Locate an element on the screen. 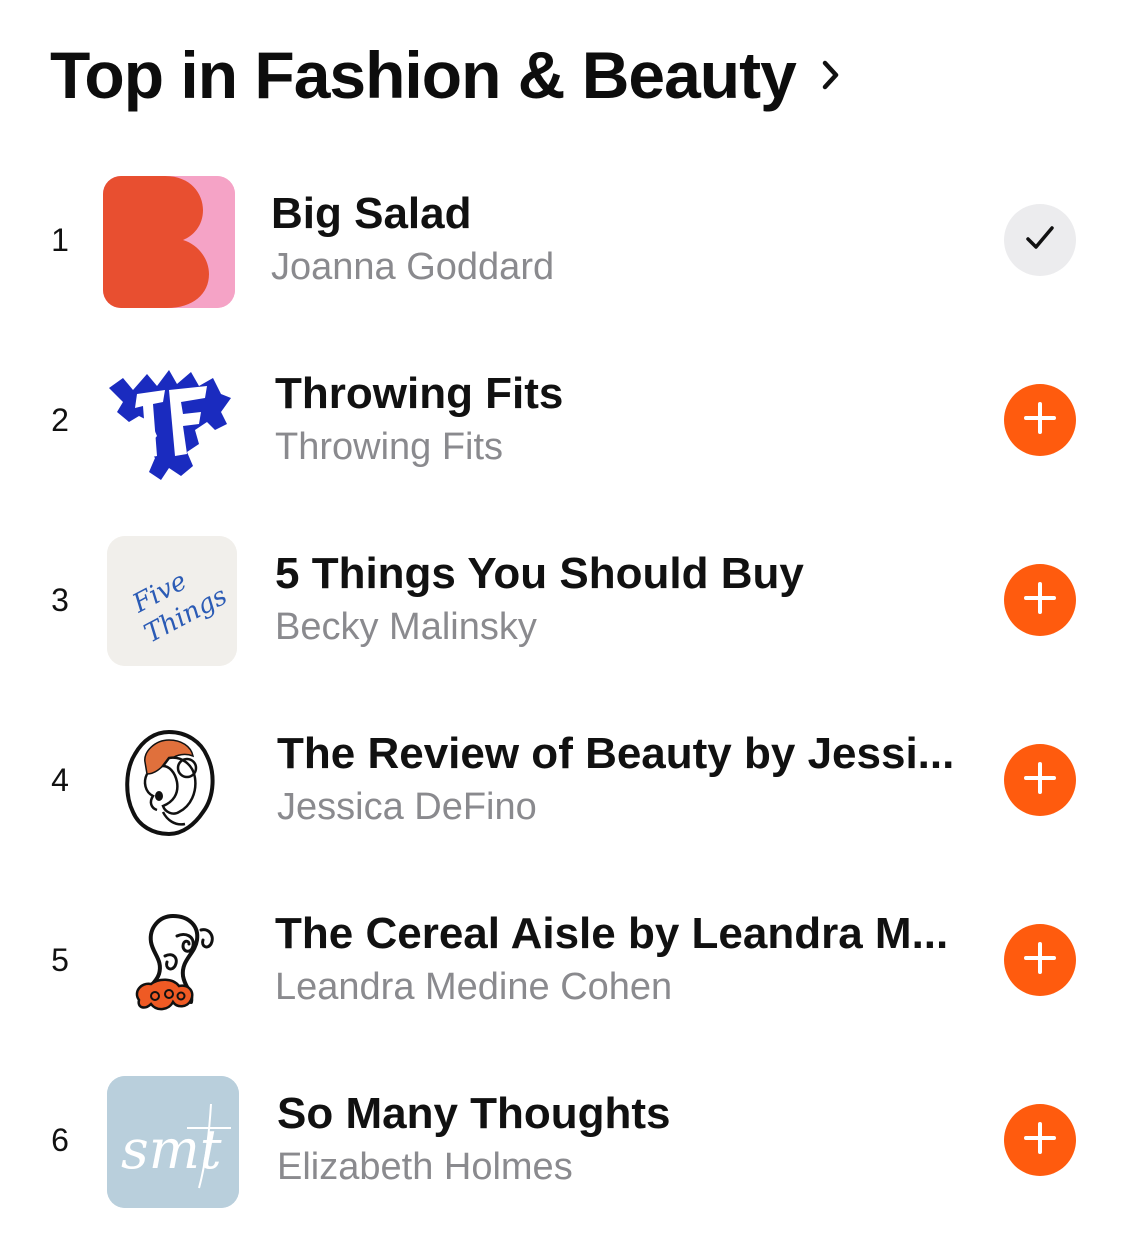  item-author: Leandra Medine Cohen is located at coordinates (474, 987).